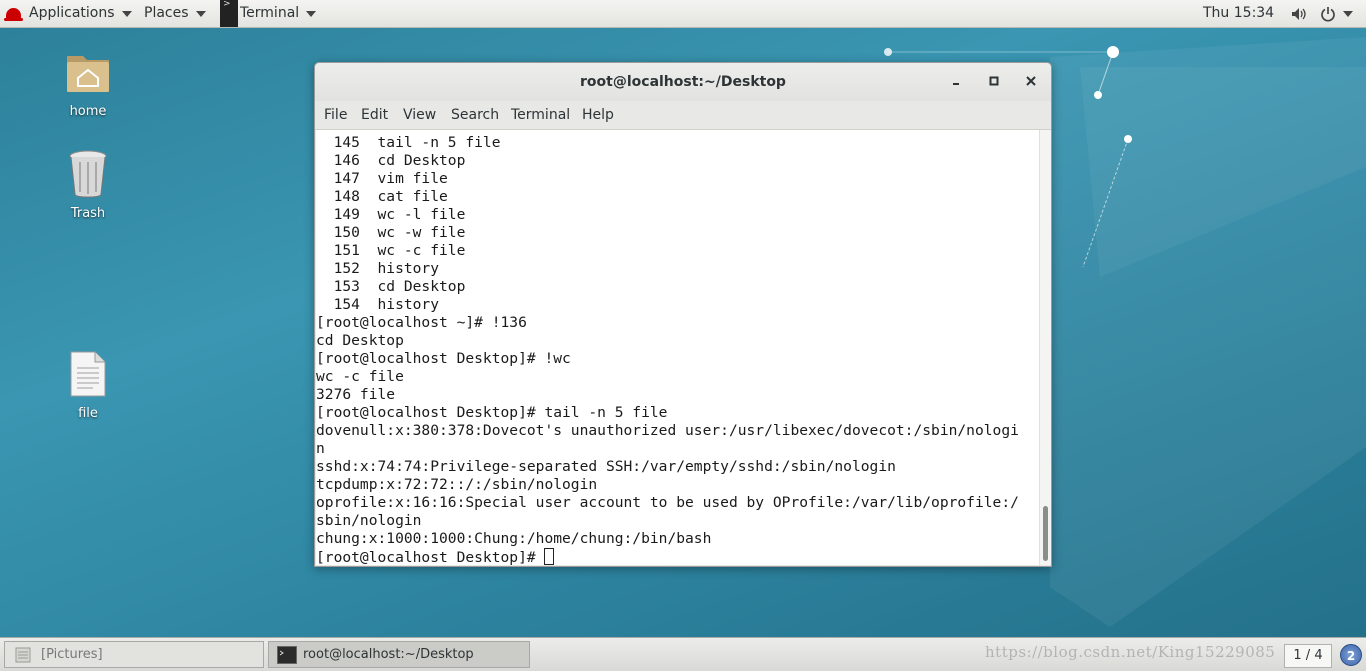  Describe the element at coordinates (1045, 347) in the screenshot. I see `terminal-scrollbar` at that location.